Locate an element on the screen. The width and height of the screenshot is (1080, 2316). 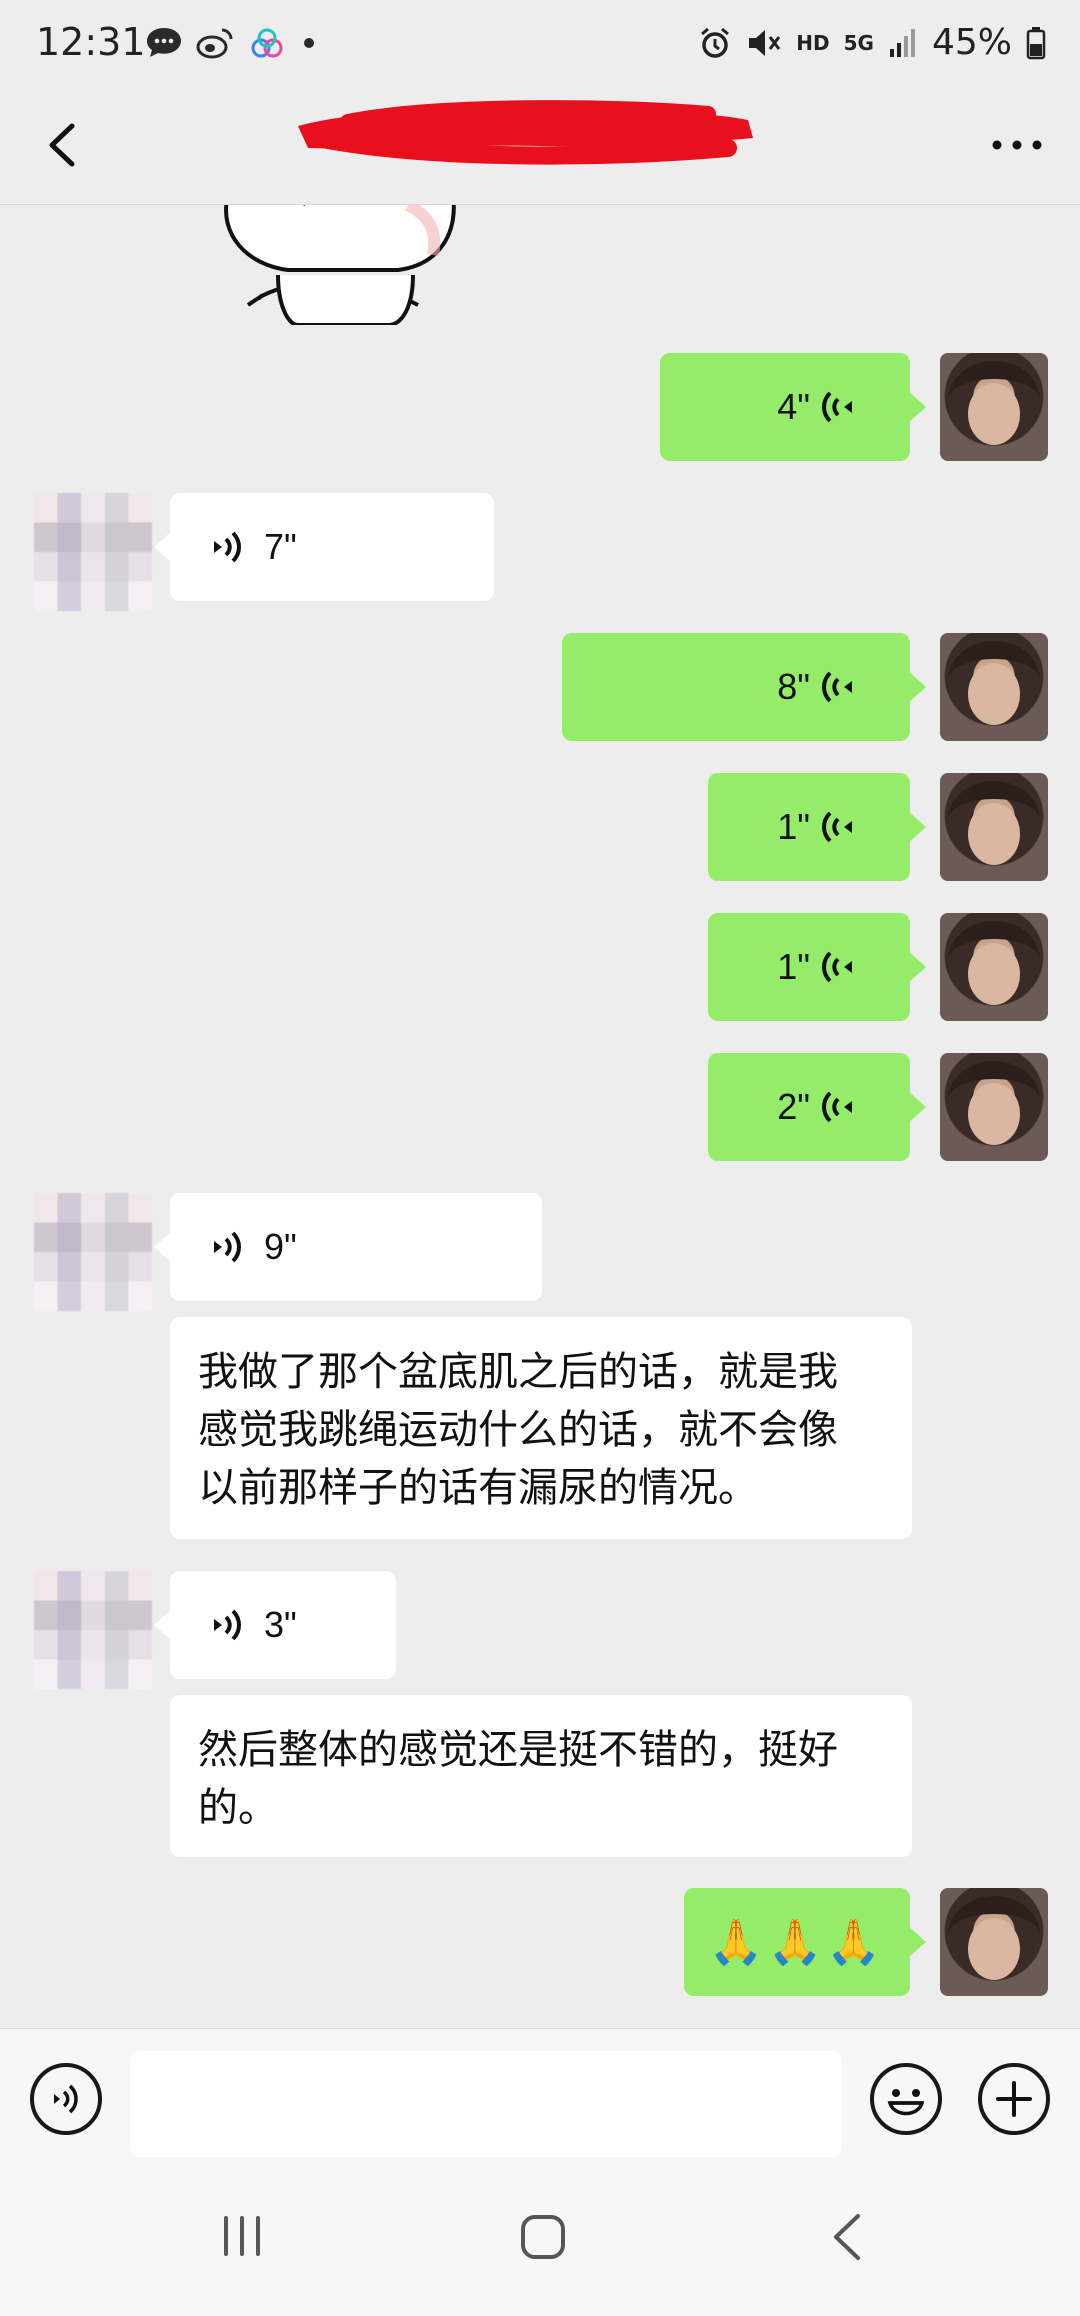
voice-message-incoming: 3" is located at coordinates (275, 1625).